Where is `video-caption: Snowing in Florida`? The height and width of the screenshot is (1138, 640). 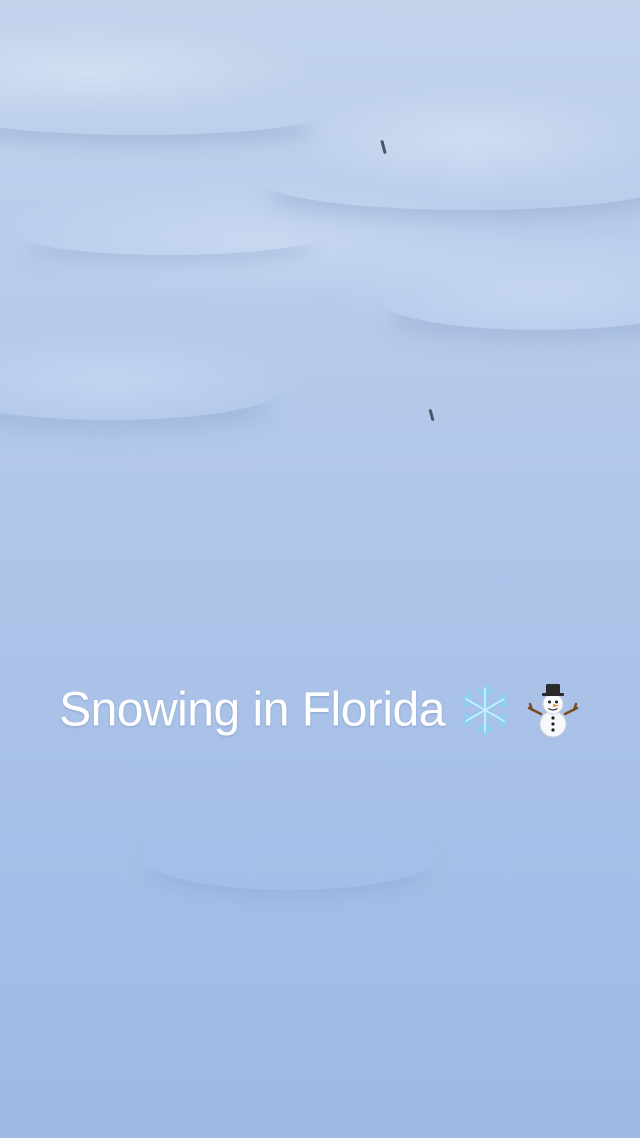 video-caption: Snowing in Florida is located at coordinates (320, 709).